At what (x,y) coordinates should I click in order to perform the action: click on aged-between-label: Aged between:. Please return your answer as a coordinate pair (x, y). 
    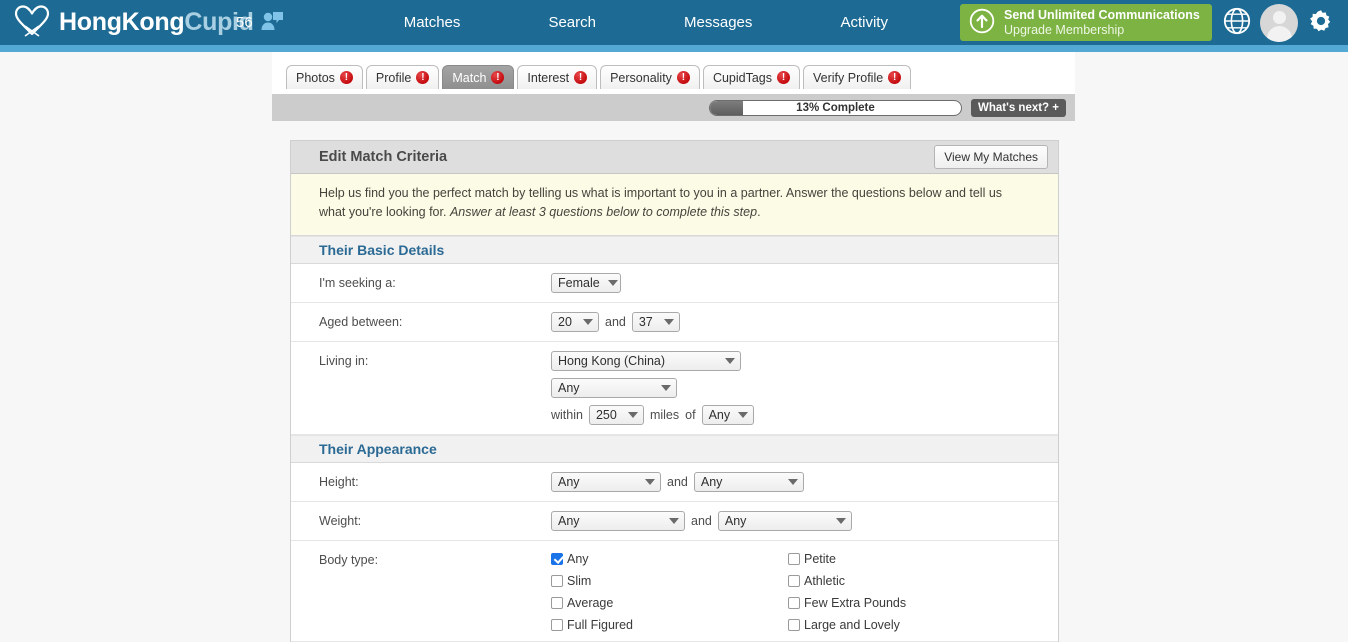
    Looking at the image, I should click on (361, 321).